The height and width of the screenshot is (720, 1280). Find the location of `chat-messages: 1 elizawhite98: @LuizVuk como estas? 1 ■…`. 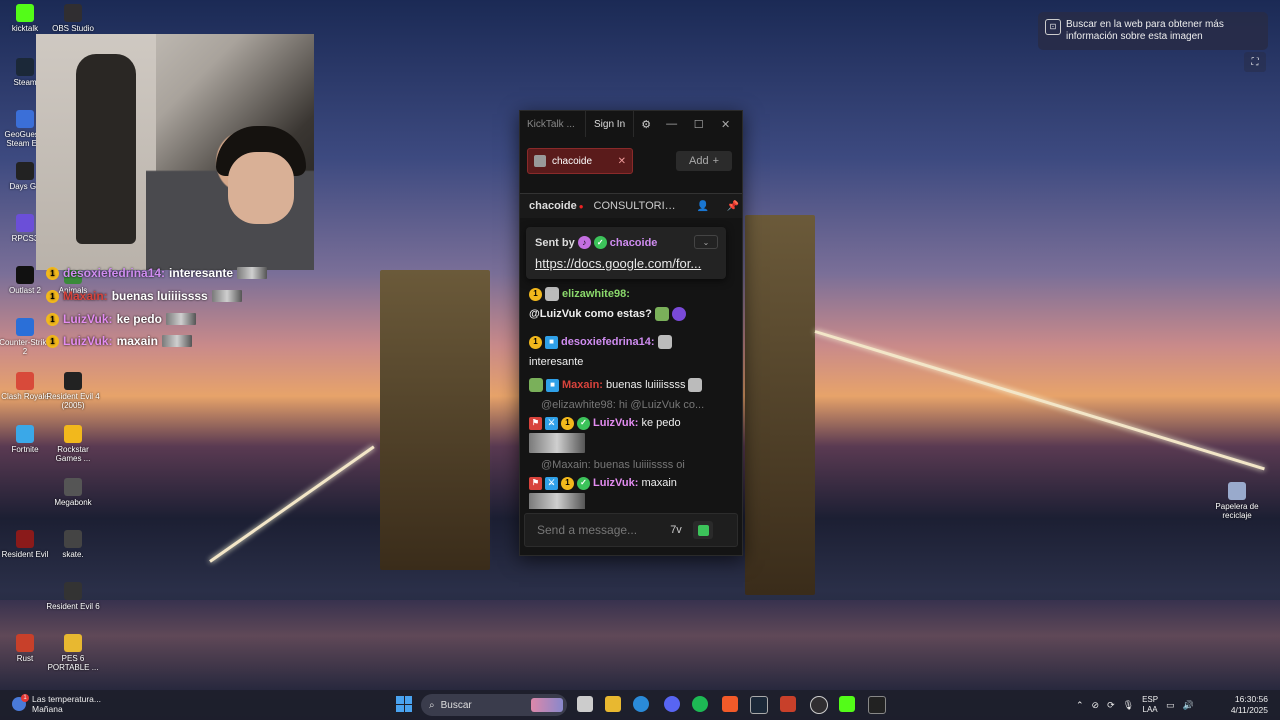

chat-messages: 1 elizawhite98: @LuizVuk como estas? 1 ■… is located at coordinates (631, 364).